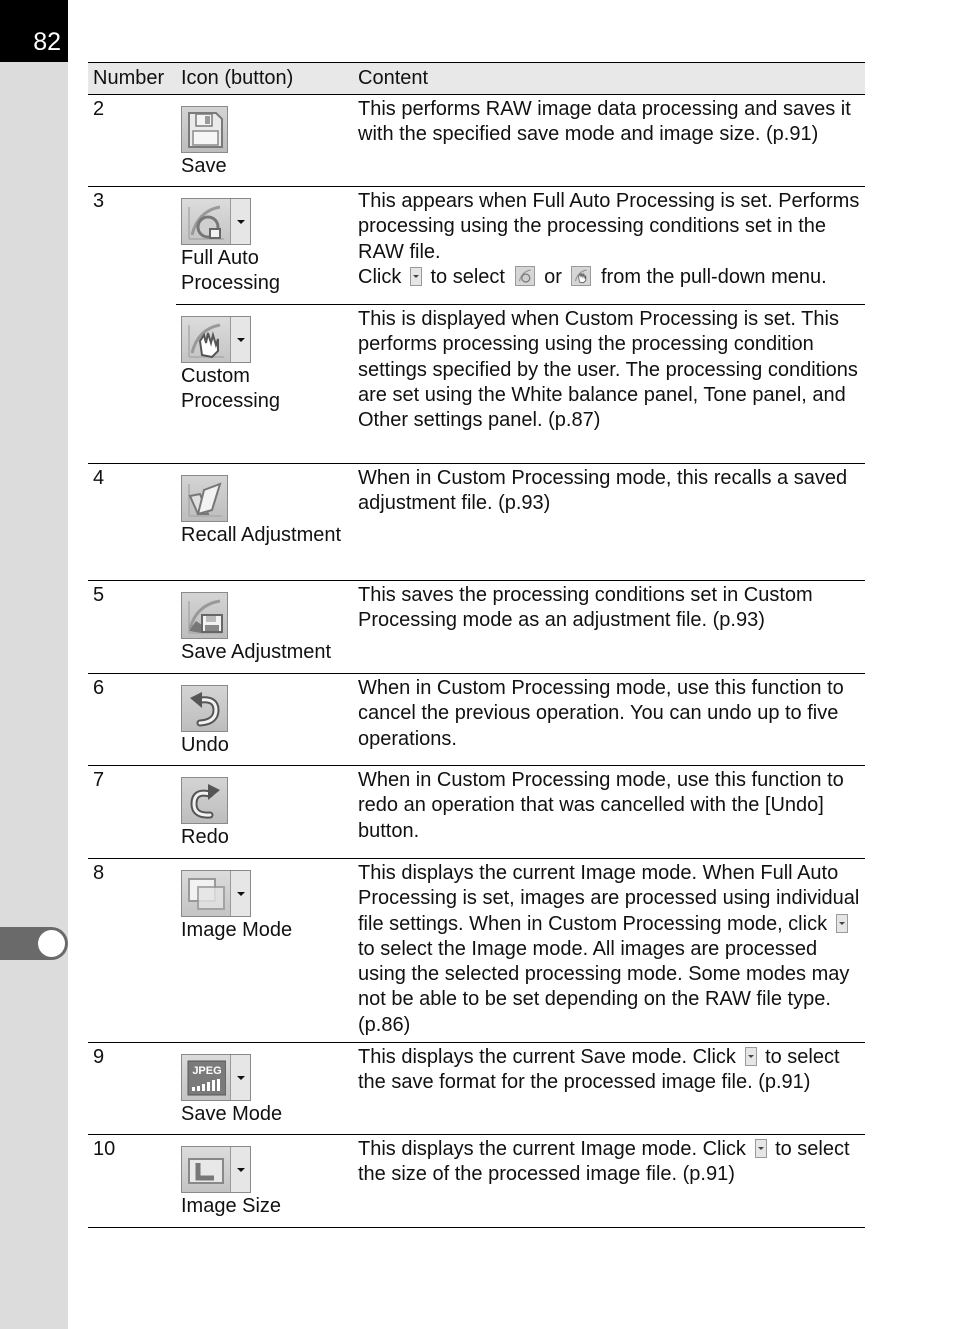  I want to click on icon-cell: Image Size, so click(264, 1181).